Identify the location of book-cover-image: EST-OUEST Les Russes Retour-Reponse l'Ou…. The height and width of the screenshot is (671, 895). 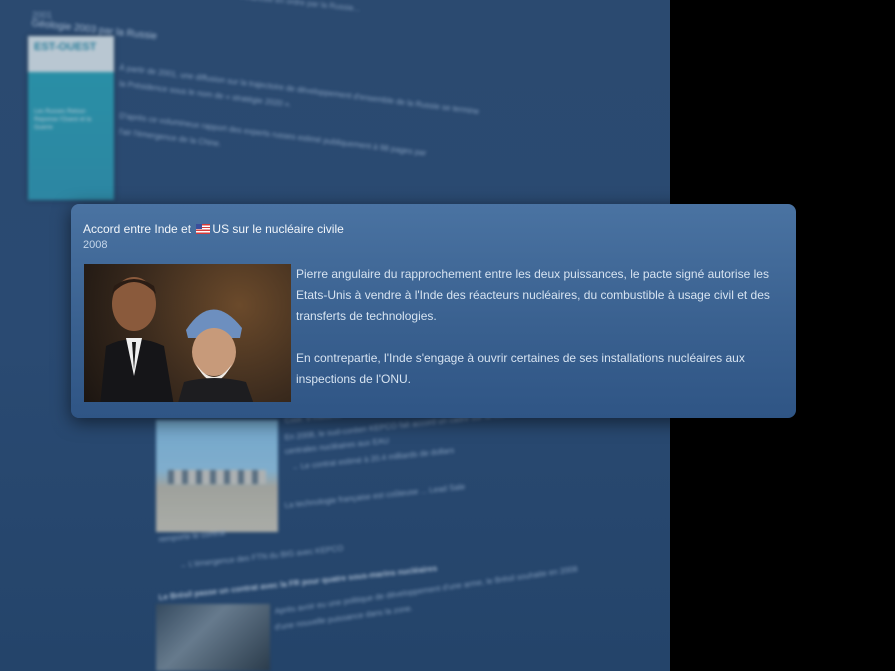
(71, 118).